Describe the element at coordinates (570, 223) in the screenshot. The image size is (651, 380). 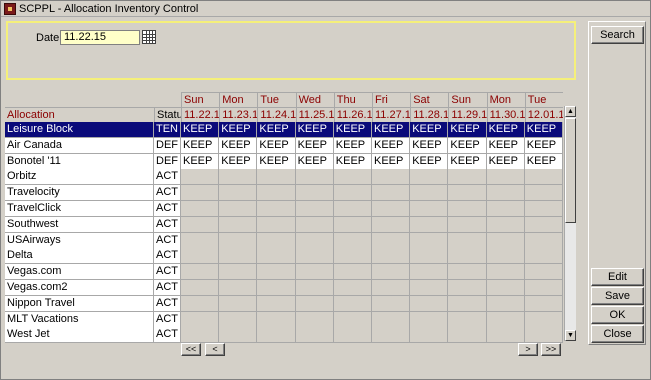
I see `vertical-scrollbar: ▲ ▼` at that location.